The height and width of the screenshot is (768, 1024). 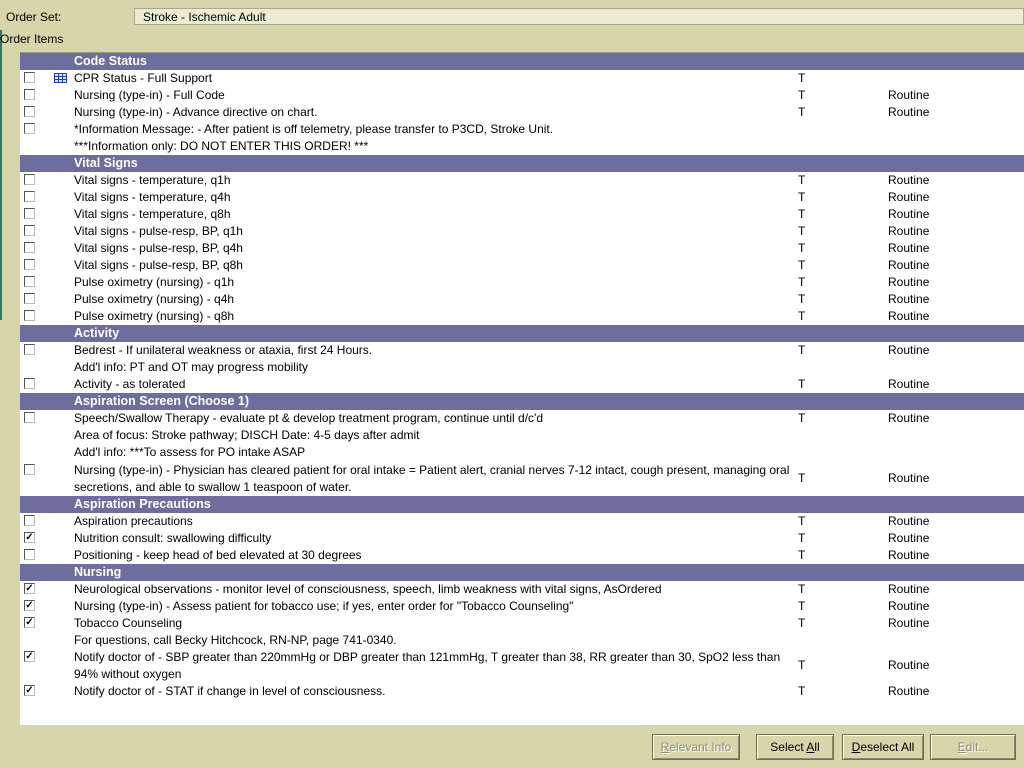 What do you see at coordinates (522, 384) in the screenshot?
I see `order-row: Activity - as tolerated T Routine` at bounding box center [522, 384].